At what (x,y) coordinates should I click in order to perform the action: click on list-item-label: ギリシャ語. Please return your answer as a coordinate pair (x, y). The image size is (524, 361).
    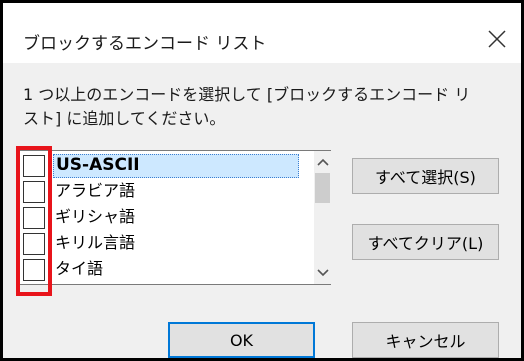
    Looking at the image, I should click on (95, 216).